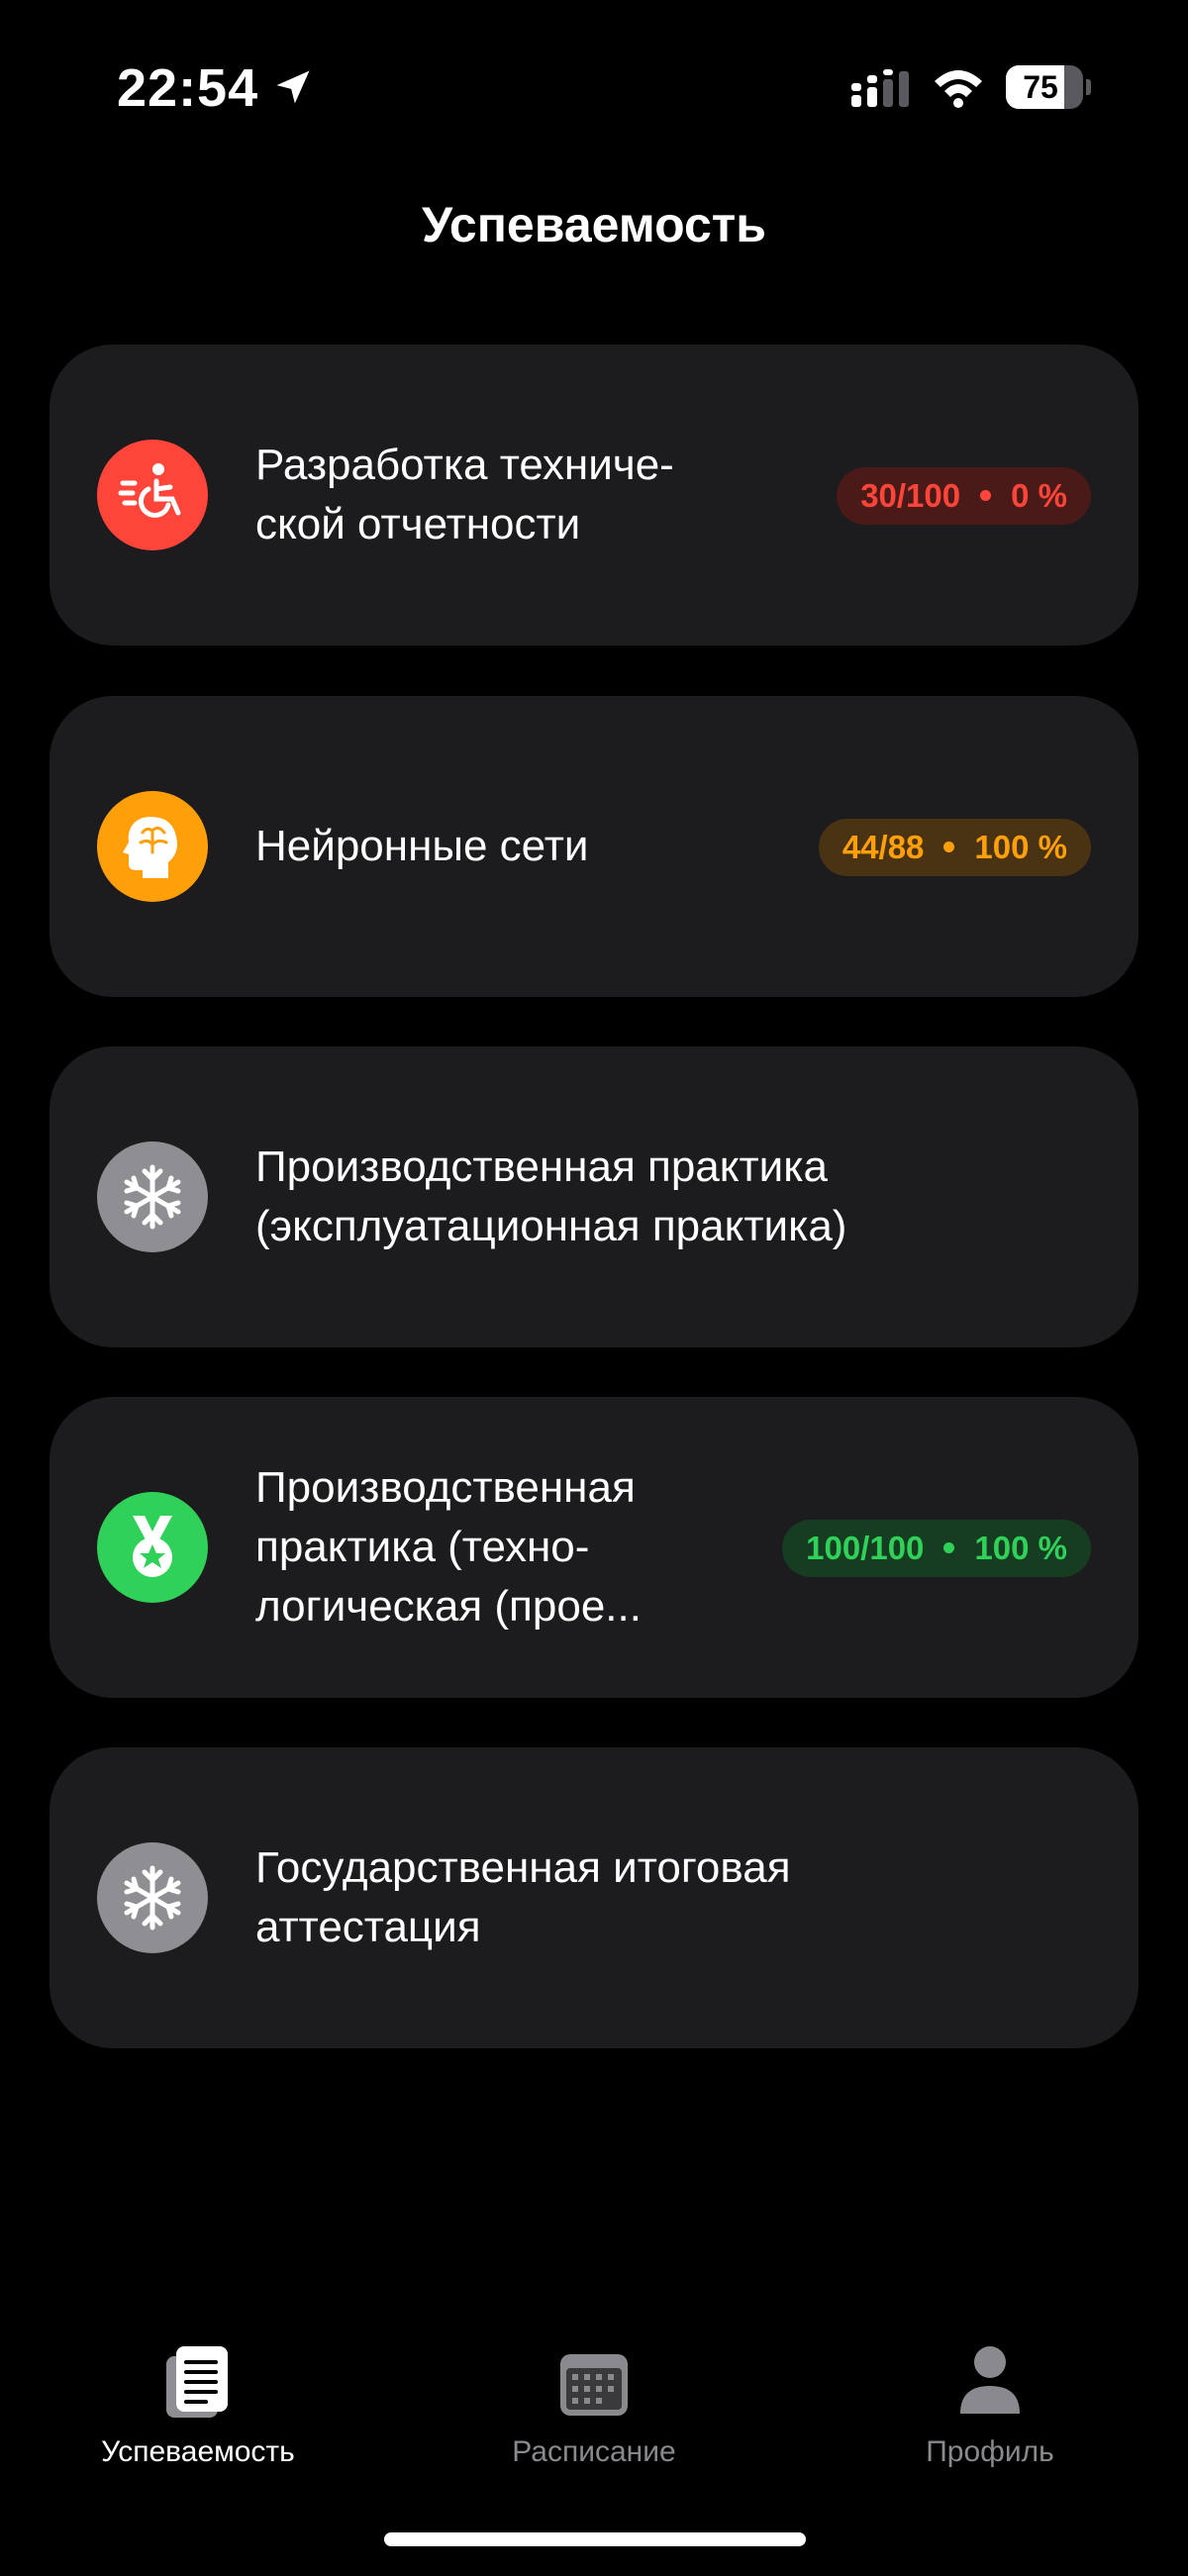 This screenshot has width=1188, height=2576. I want to click on subject-name: Разработка техниче- ской отчетности, so click(465, 495).